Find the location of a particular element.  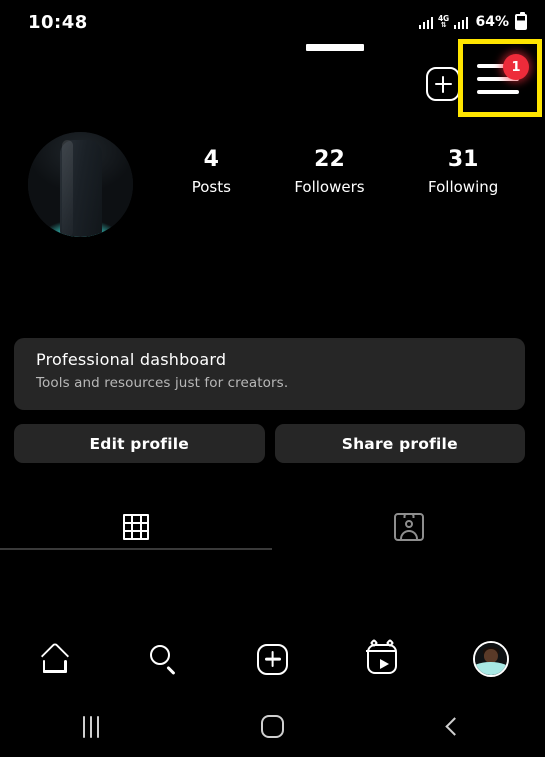

stat-following: 31 Following is located at coordinates (463, 171).